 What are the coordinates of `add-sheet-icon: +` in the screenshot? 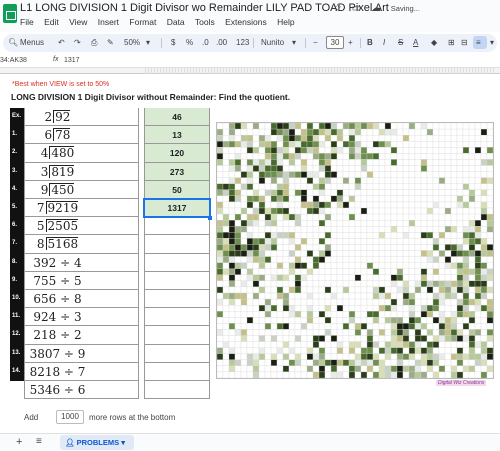 It's located at (19, 442).